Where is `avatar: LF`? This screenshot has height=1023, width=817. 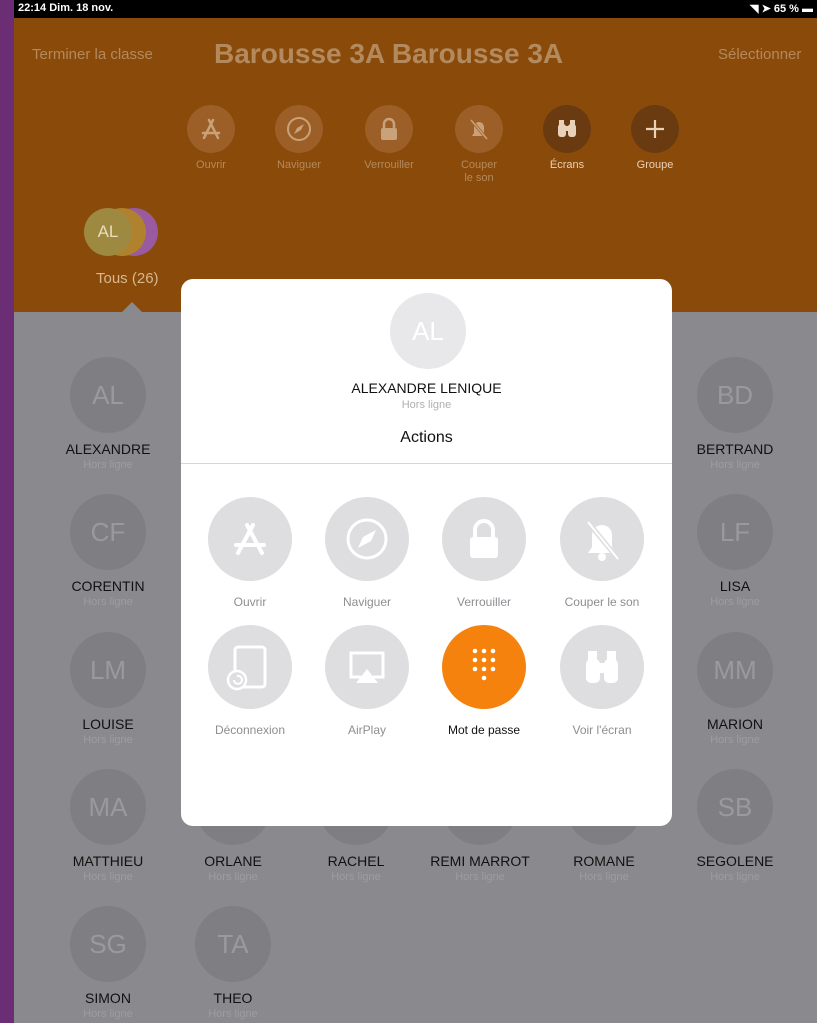 avatar: LF is located at coordinates (735, 532).